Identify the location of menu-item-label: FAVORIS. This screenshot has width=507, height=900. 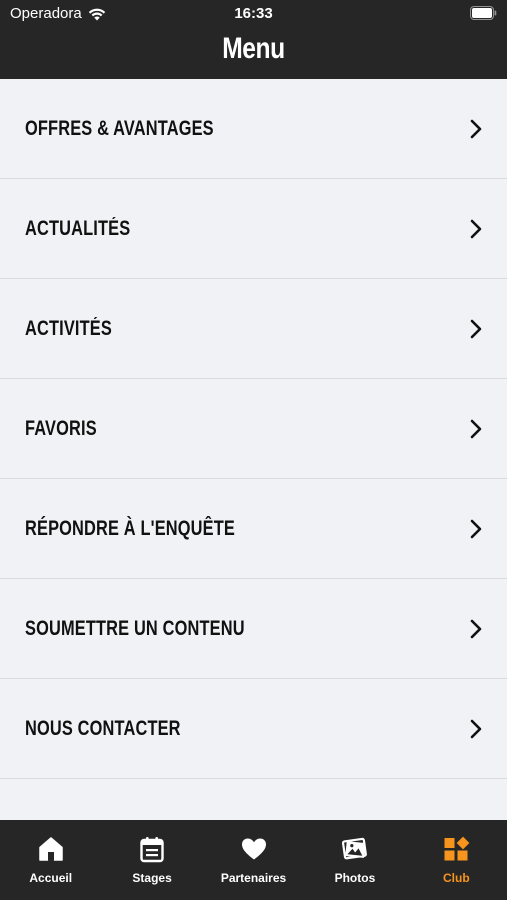
(61, 428).